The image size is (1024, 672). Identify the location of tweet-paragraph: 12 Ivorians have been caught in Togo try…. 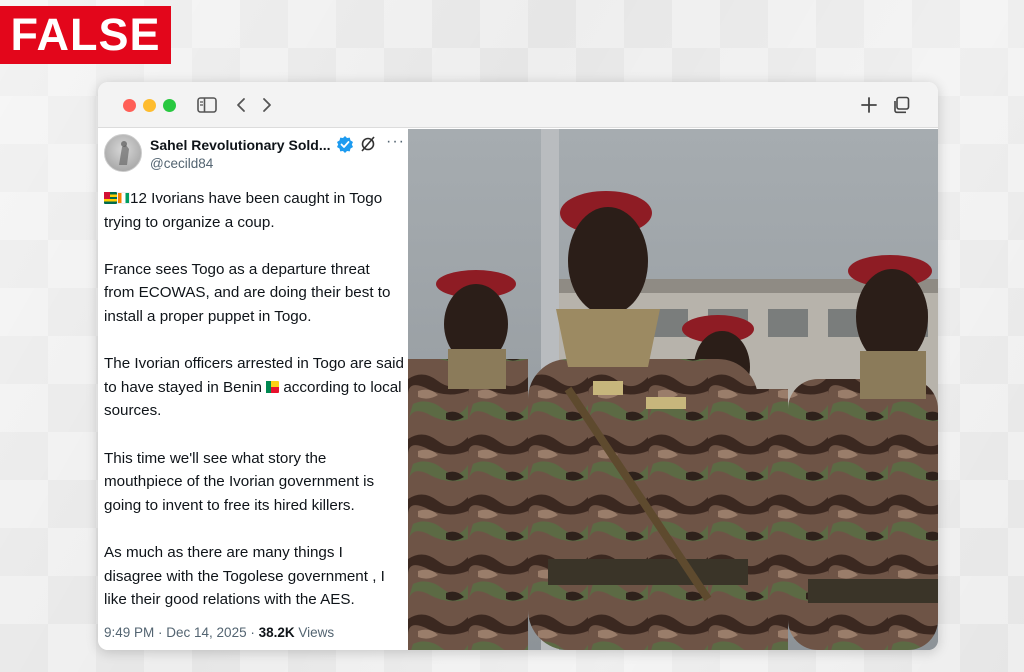
(243, 210).